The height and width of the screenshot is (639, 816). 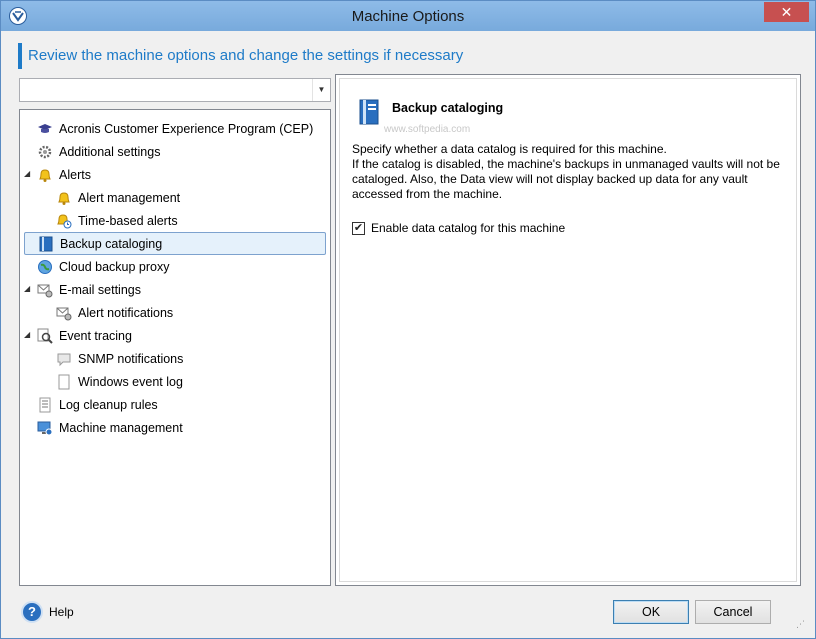 I want to click on monitor-icon, so click(x=45, y=428).